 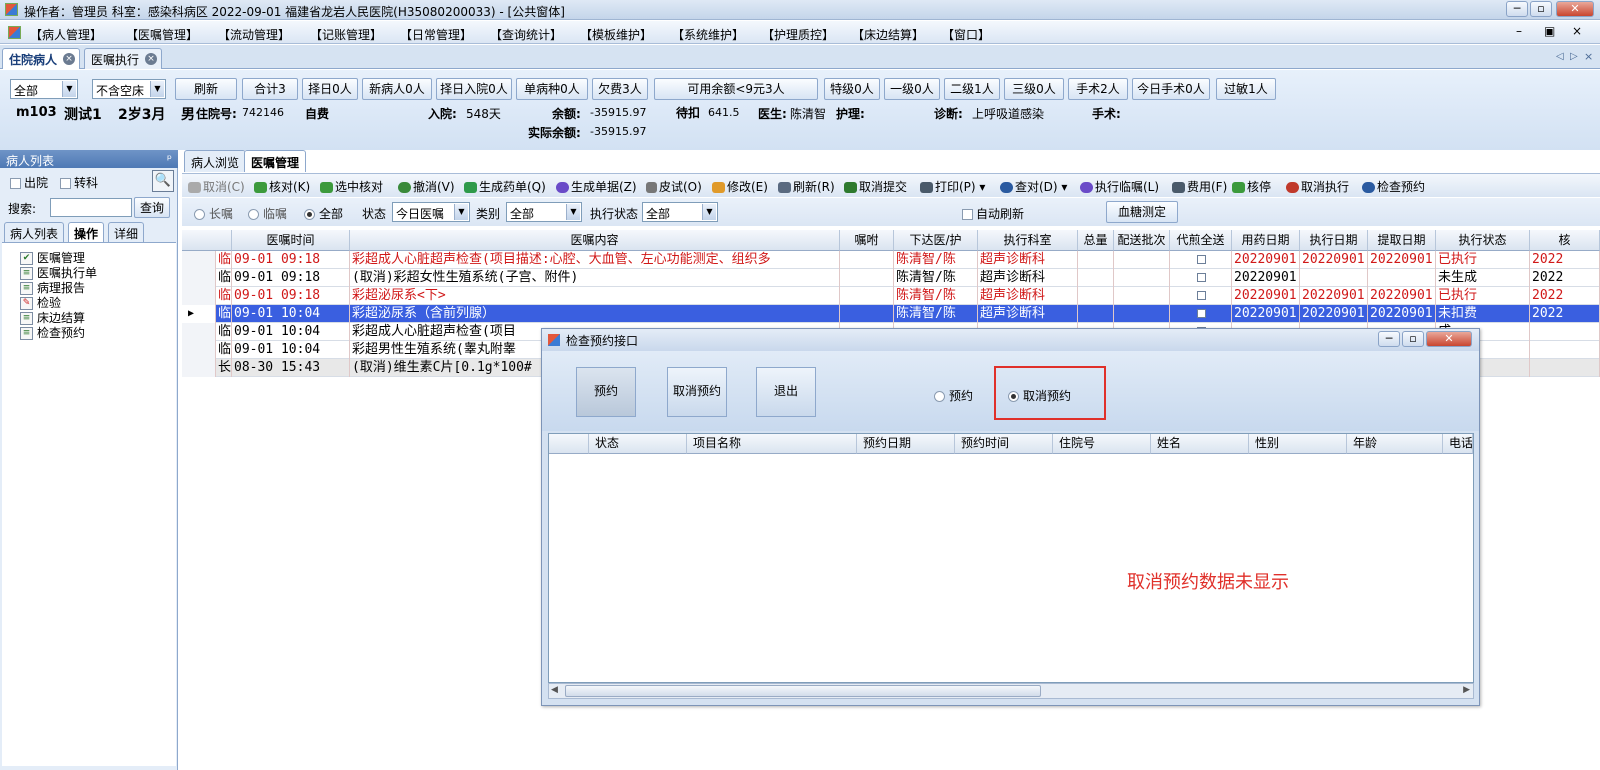 I want to click on refresh-tool: 刷新(R), so click(x=806, y=186).